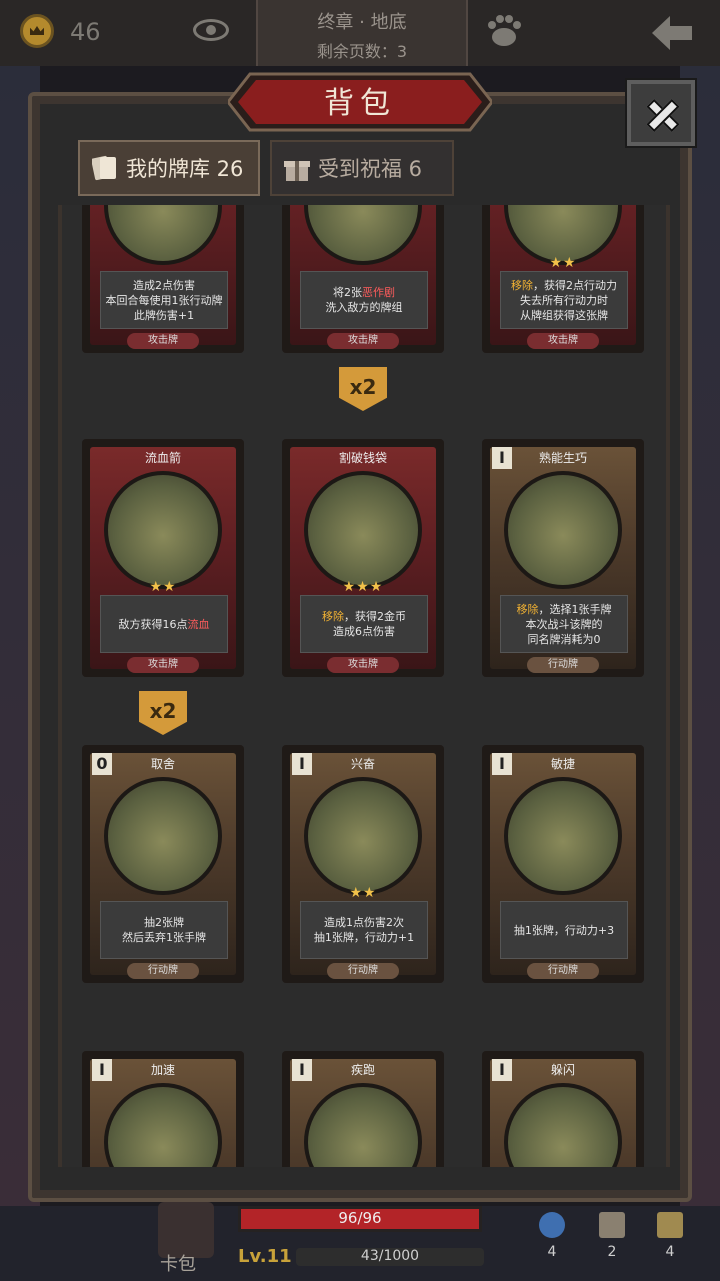 The image size is (720, 1281). I want to click on top-bar: 46 终章 · 地底 剩余页数：3, so click(360, 33).